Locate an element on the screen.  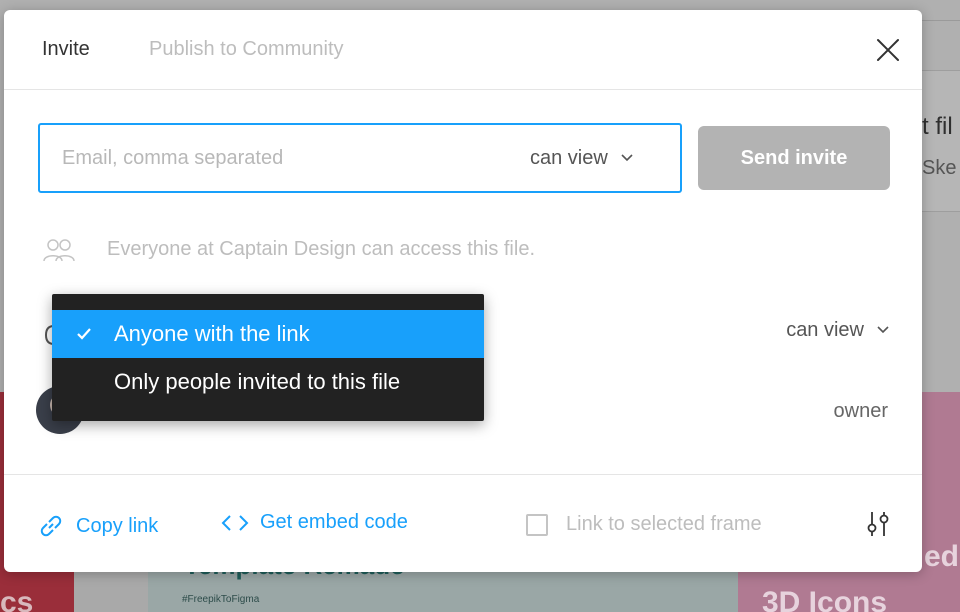
menu-item-label: Only people invited to this file is located at coordinates (257, 381).